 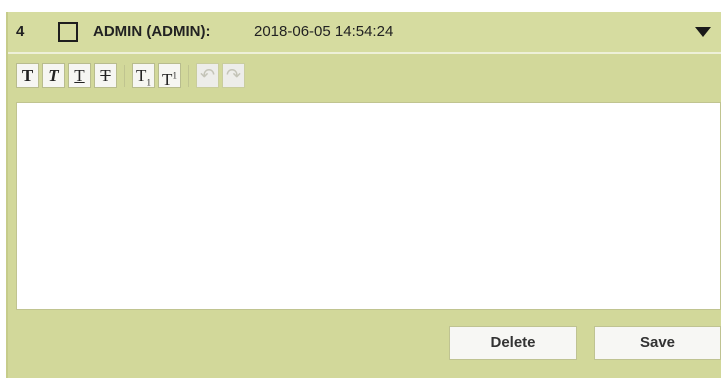 What do you see at coordinates (513, 343) in the screenshot?
I see `delete-button: Delete` at bounding box center [513, 343].